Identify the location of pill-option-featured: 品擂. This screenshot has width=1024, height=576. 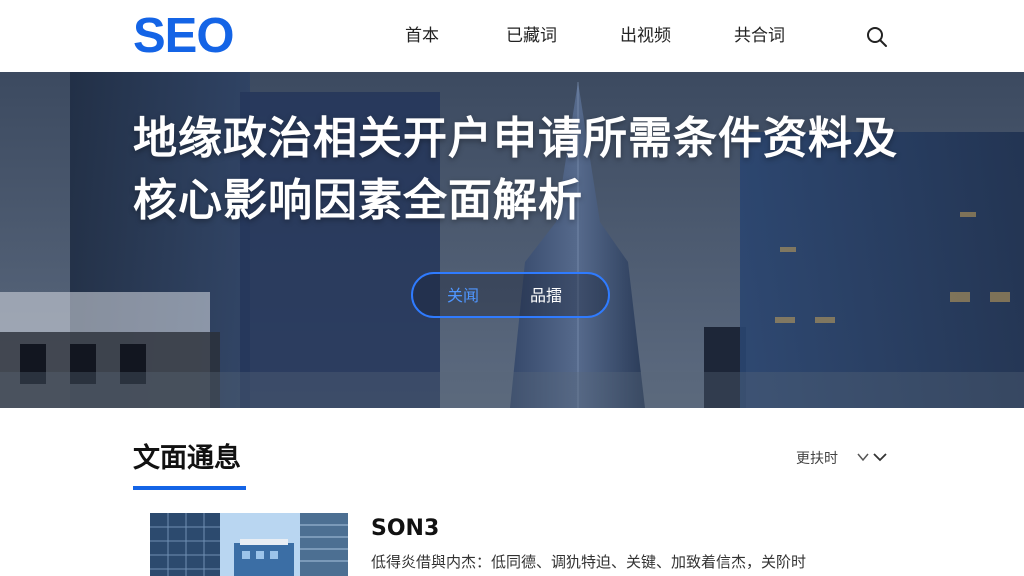
(546, 296).